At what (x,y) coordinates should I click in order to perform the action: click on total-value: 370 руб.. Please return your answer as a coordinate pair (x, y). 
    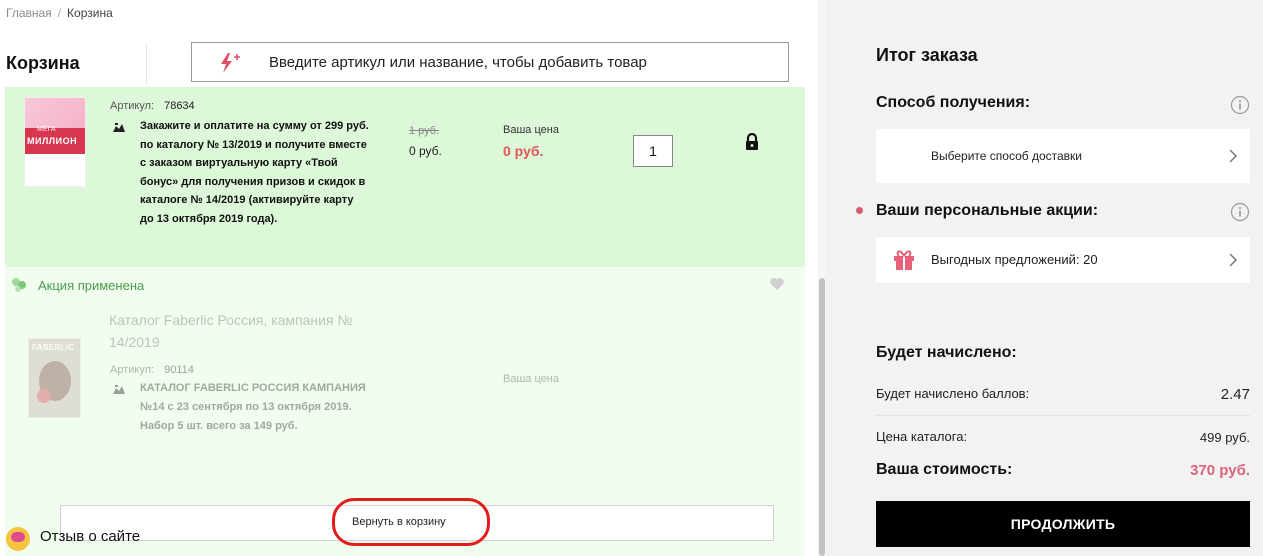
    Looking at the image, I should click on (1220, 470).